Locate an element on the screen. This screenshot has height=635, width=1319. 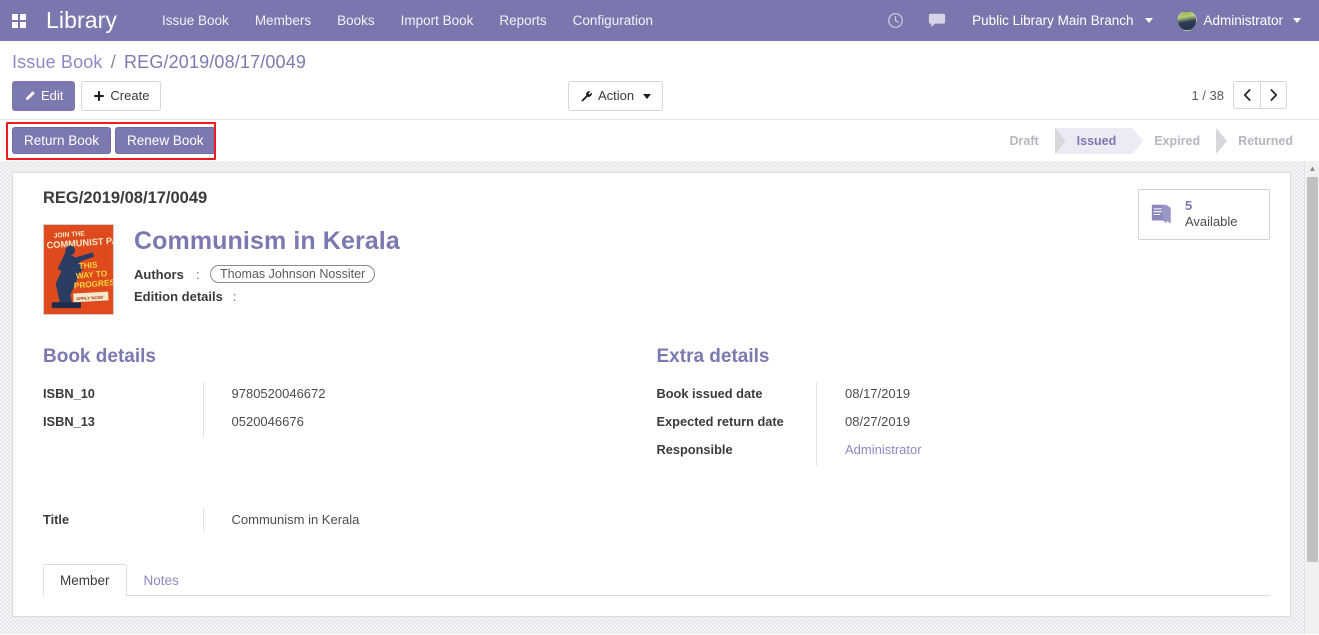
book-details-fields: ISBN_10 9780520046672 ISBN_13 0520046676 is located at coordinates (350, 410).